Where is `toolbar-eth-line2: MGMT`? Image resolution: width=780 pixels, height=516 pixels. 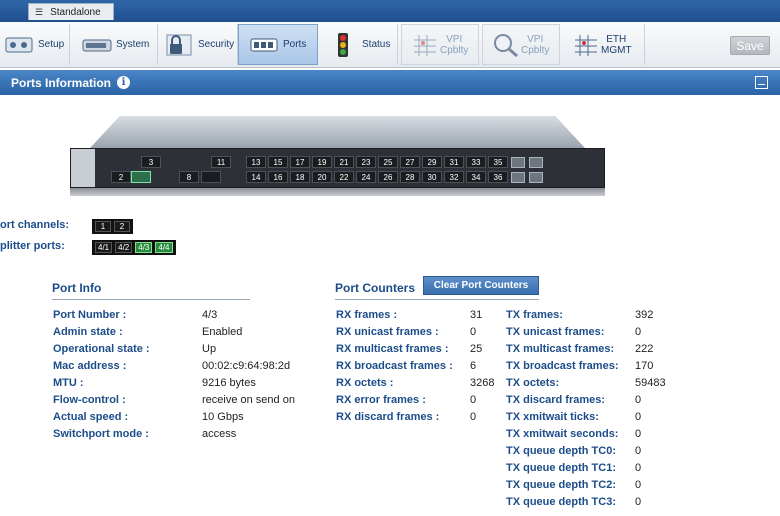
toolbar-eth-line2: MGMT is located at coordinates (616, 50).